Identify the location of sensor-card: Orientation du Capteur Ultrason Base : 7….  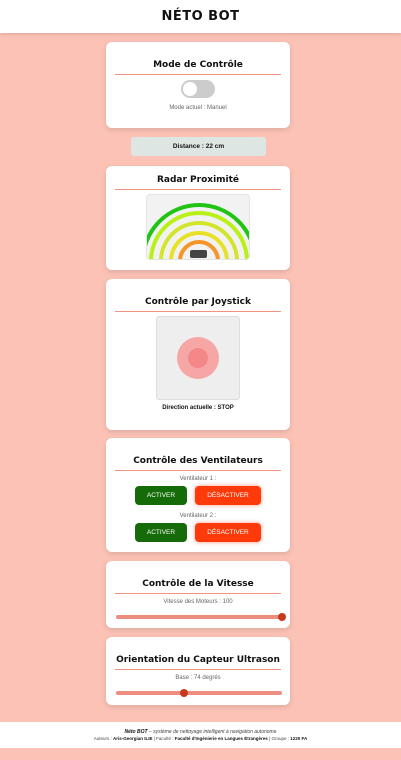
(198, 671).